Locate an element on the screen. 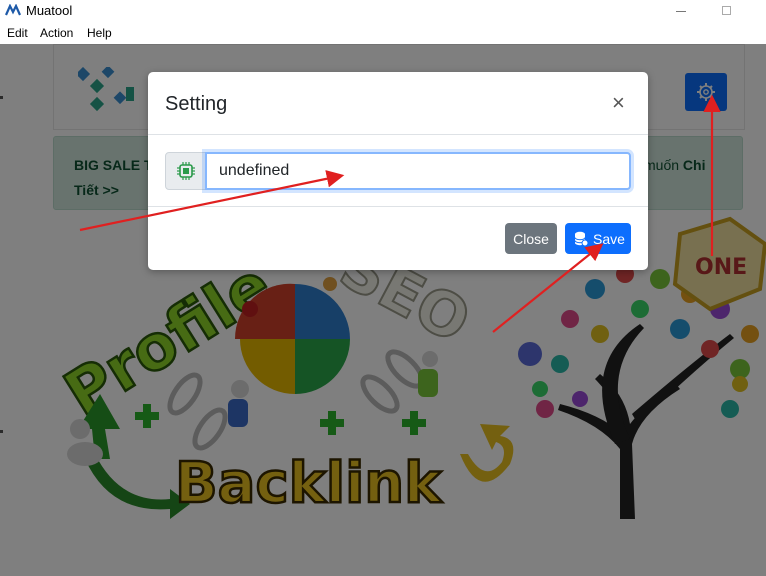 This screenshot has height=576, width=766. chip-icon is located at coordinates (186, 171).